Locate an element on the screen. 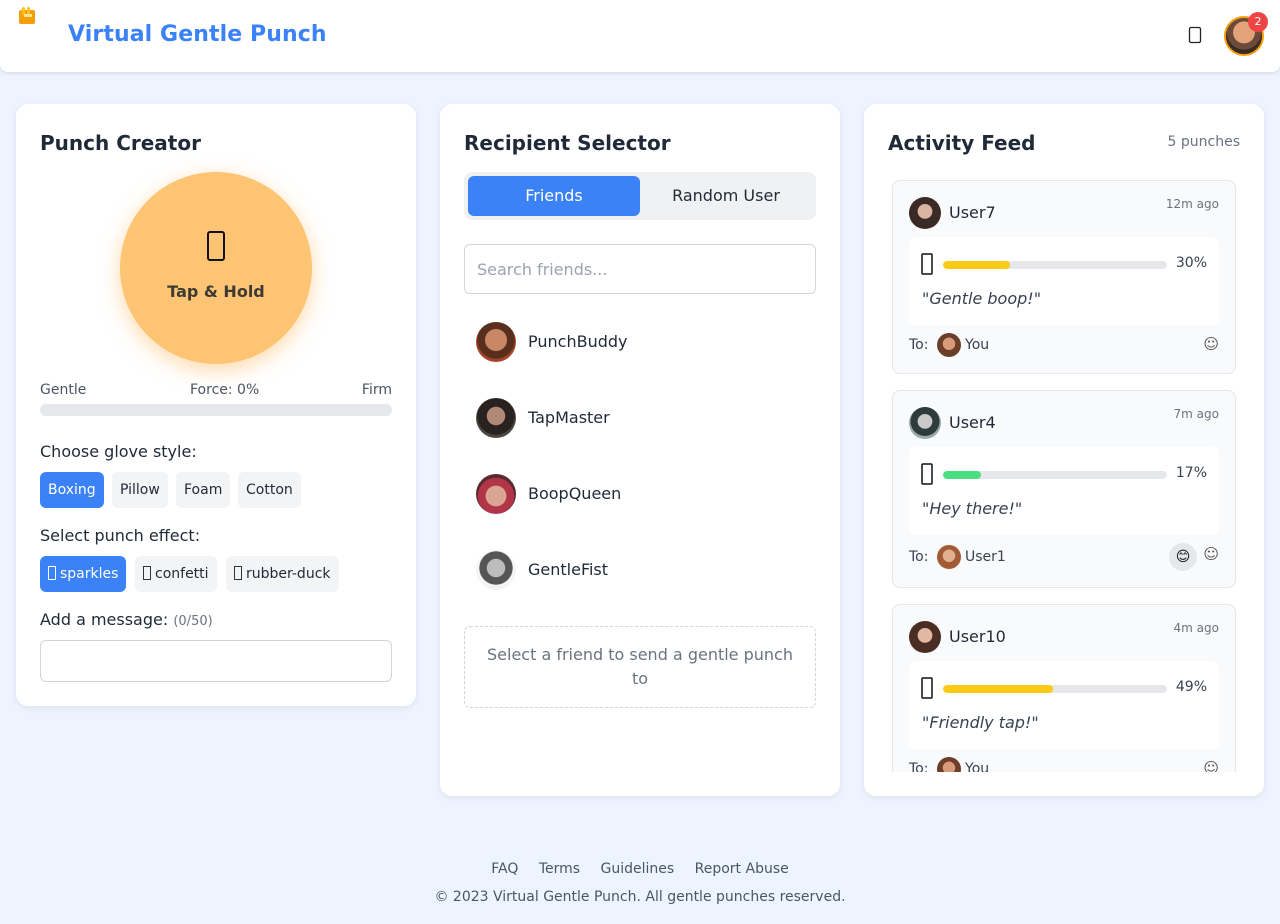  glove-option-pillow: Pillow is located at coordinates (140, 490).